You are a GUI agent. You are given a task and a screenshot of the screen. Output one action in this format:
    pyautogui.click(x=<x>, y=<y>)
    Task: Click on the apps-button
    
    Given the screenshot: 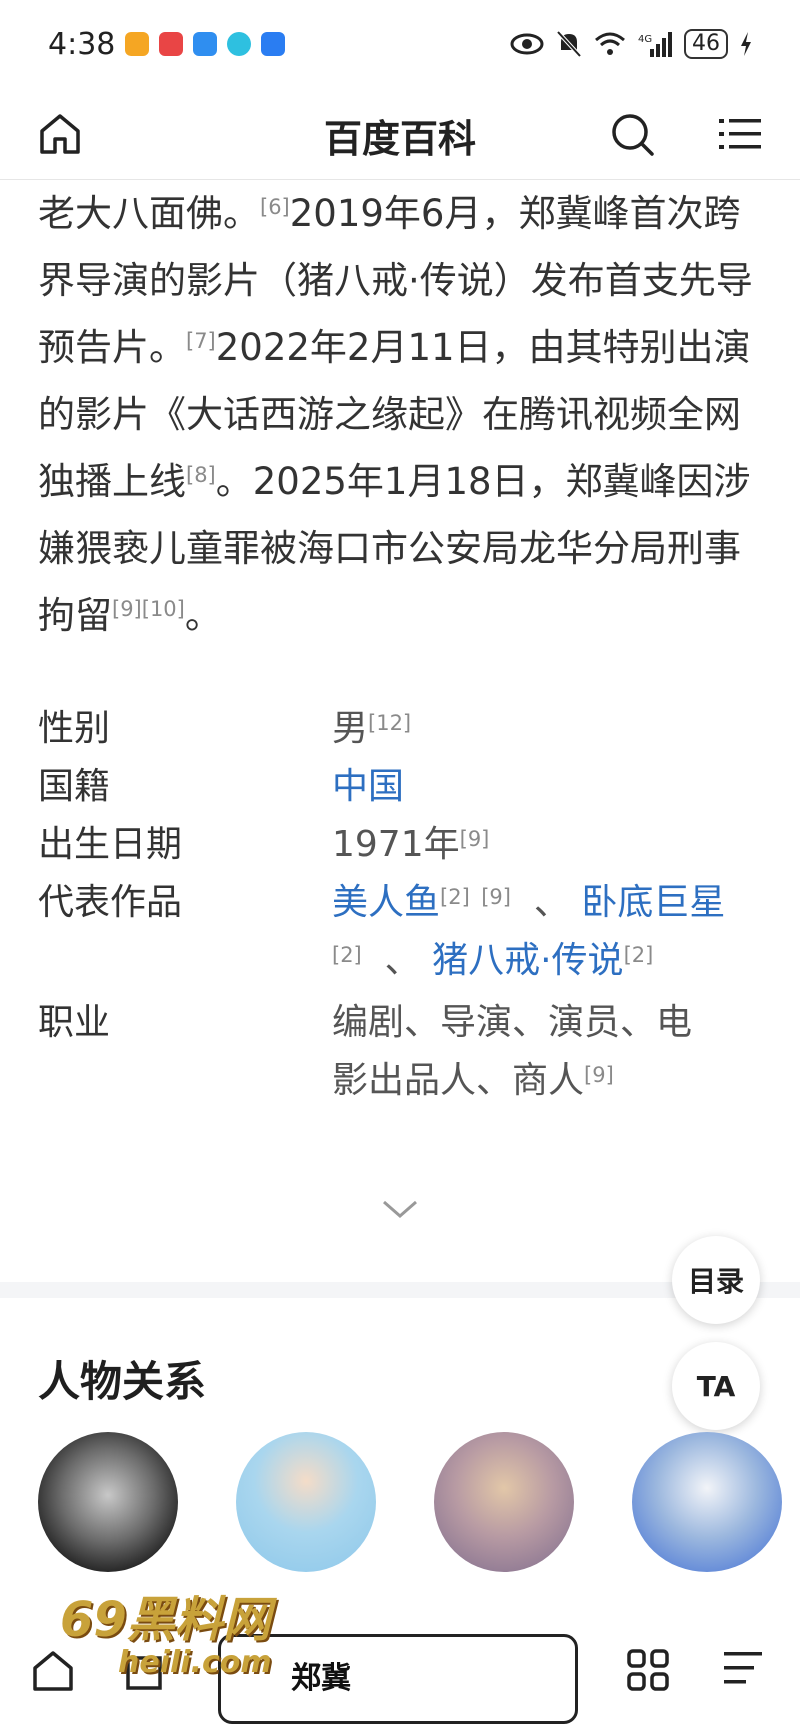 What is the action you would take?
    pyautogui.click(x=648, y=1672)
    